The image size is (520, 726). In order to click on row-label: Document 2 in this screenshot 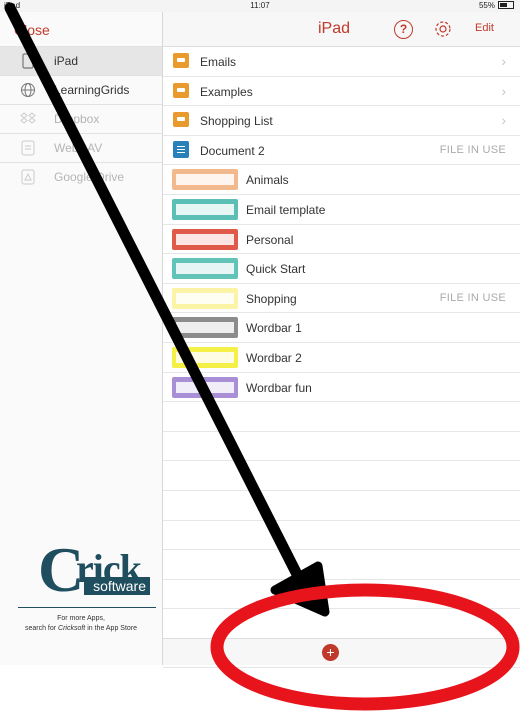, I will do `click(232, 150)`.